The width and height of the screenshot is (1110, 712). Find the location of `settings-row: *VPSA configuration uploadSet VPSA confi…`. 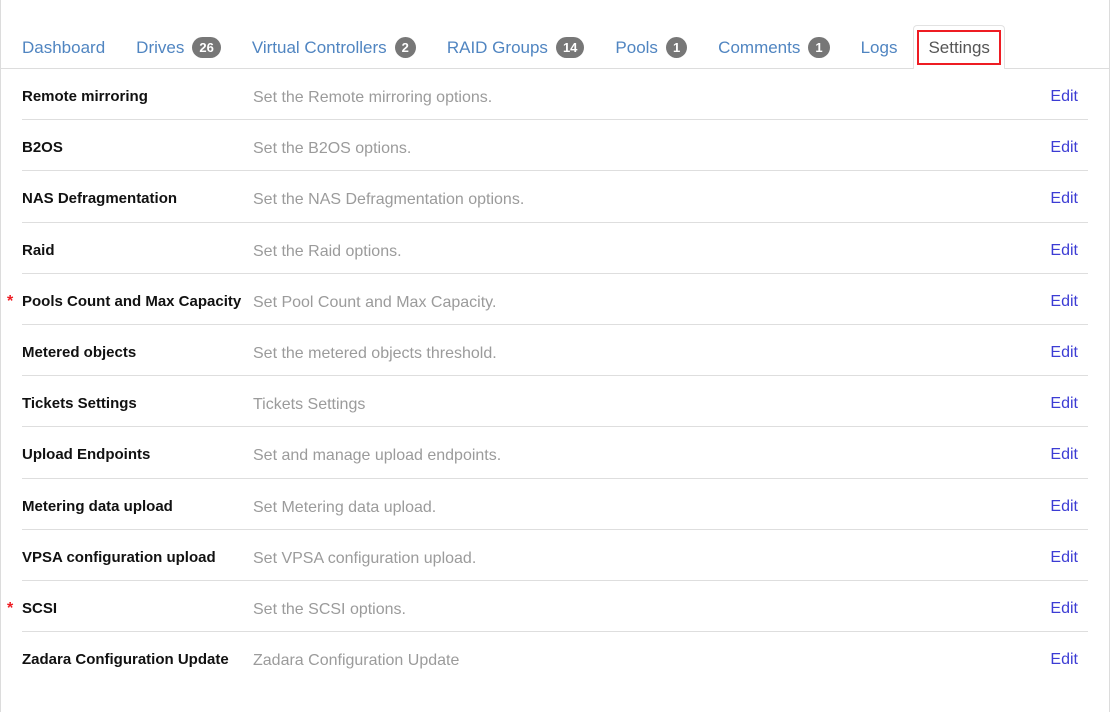

settings-row: *VPSA configuration uploadSet VPSA confi… is located at coordinates (555, 555).